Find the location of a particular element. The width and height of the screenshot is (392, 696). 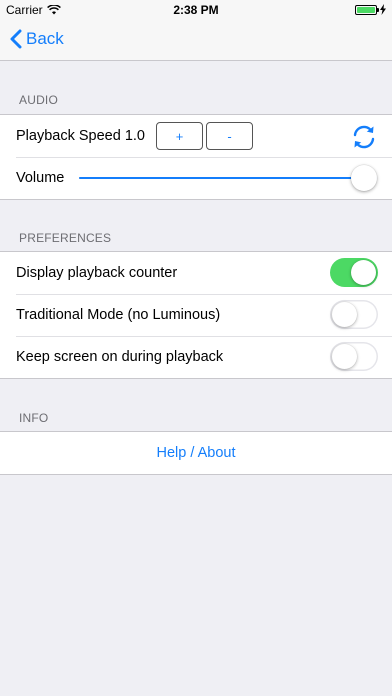

status-time: 2:38 PM is located at coordinates (196, 10).